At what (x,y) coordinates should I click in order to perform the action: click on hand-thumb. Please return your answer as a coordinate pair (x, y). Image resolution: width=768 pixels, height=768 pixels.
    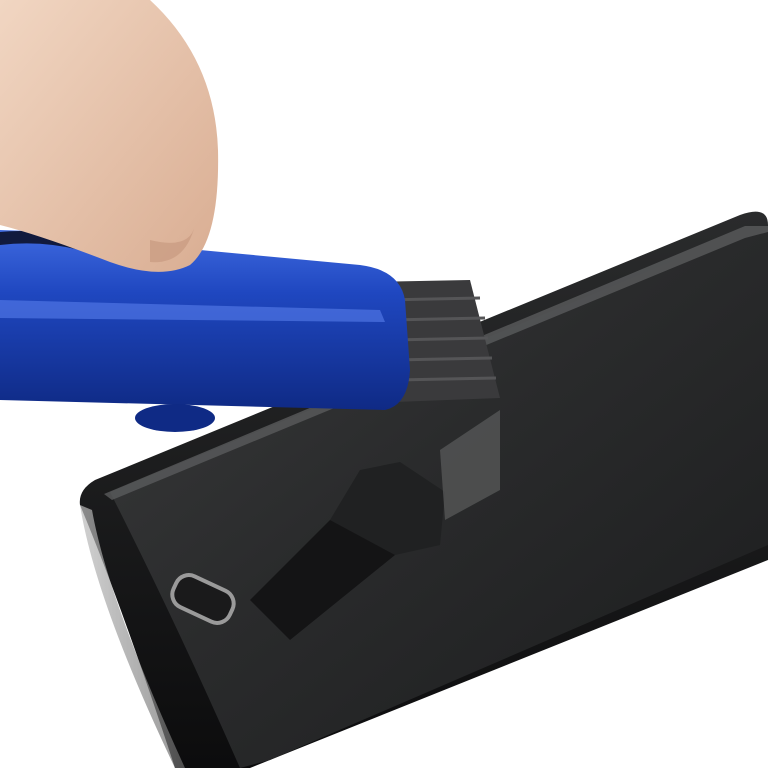
    Looking at the image, I should click on (109, 136).